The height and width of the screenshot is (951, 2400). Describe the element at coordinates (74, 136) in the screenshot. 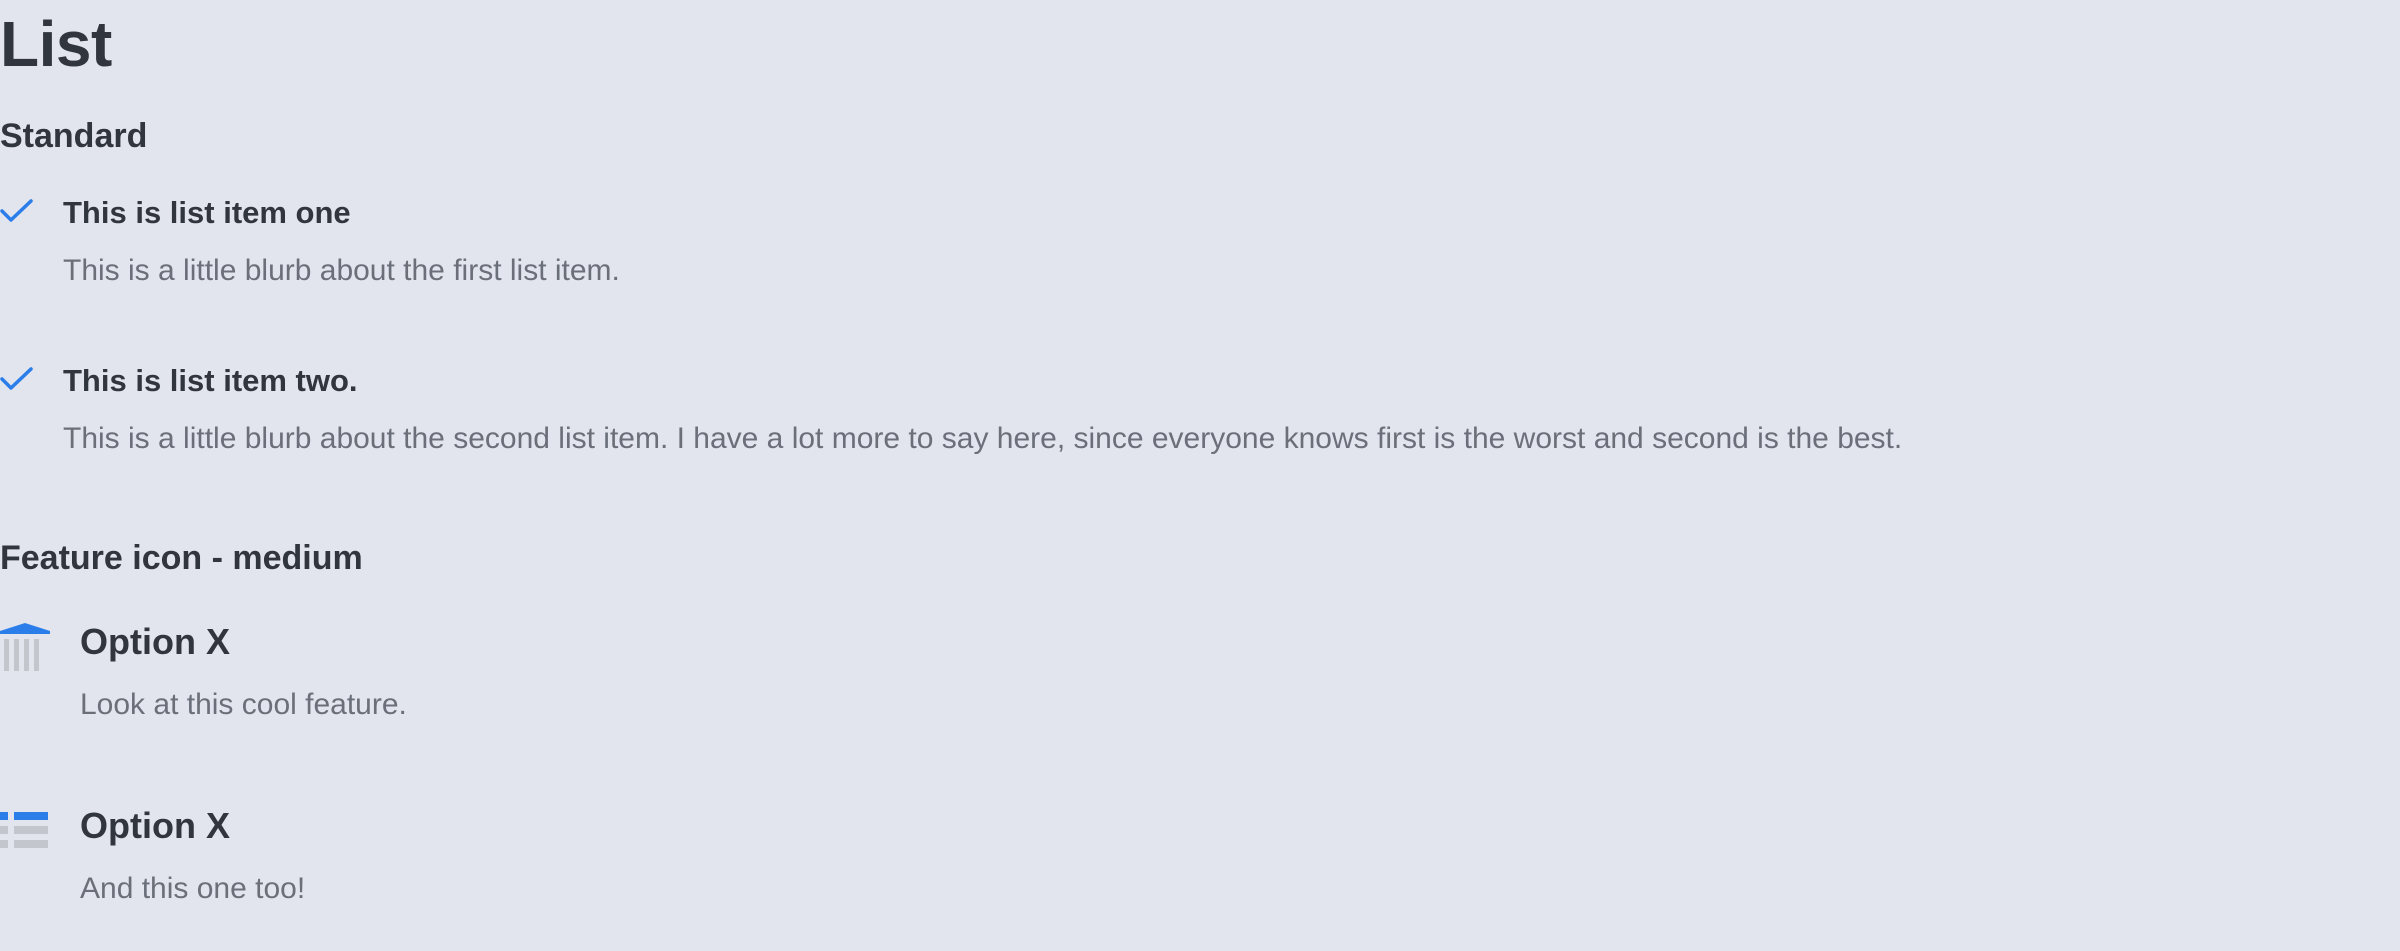

I see `section-heading-standard: Standard` at that location.